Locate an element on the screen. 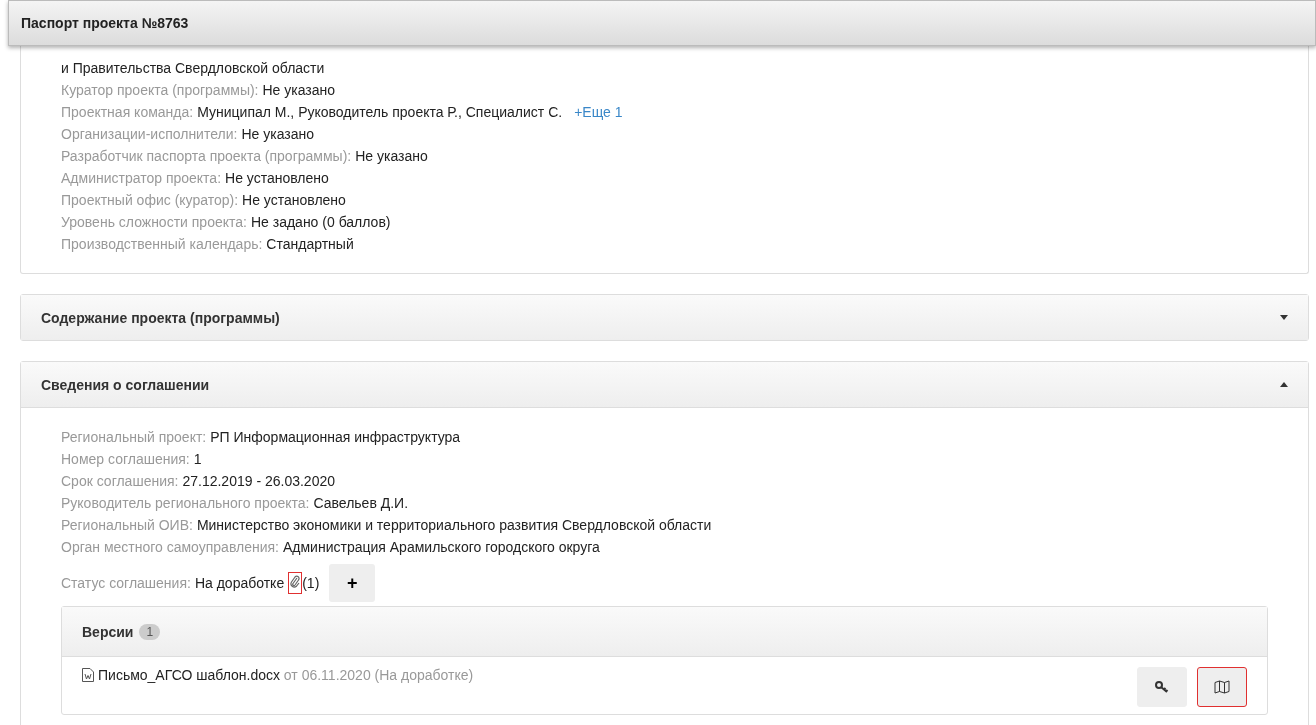 This screenshot has width=1316, height=725. window-title: Паспорт проекта №8763 is located at coordinates (662, 23).